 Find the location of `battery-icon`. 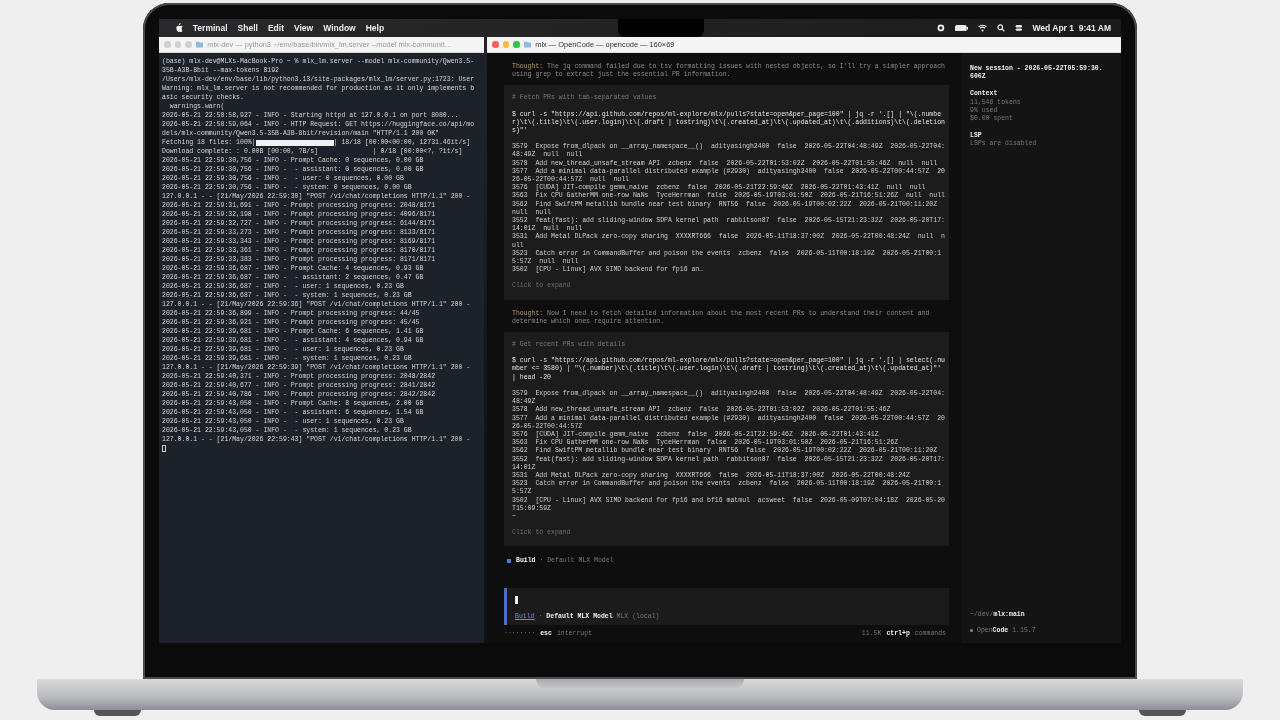

battery-icon is located at coordinates (961, 28).